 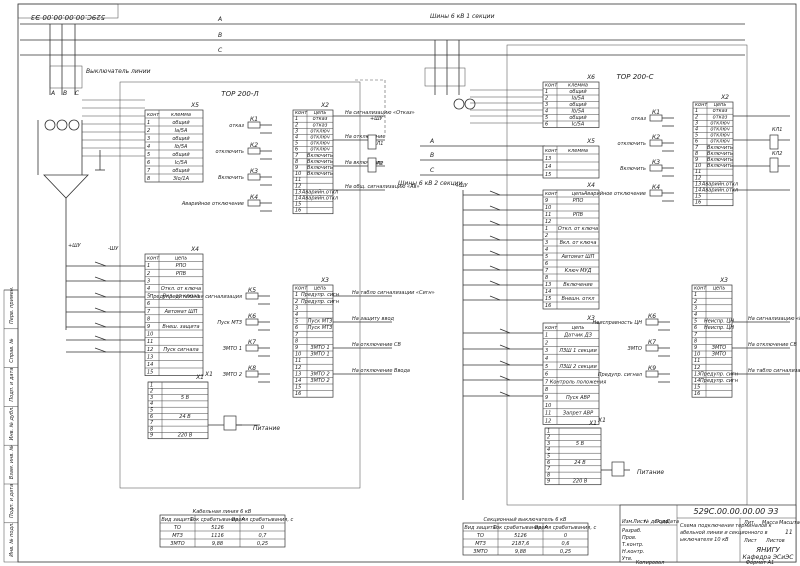 I want to click on left-x2-block-title: X2, so click(x=324, y=105).